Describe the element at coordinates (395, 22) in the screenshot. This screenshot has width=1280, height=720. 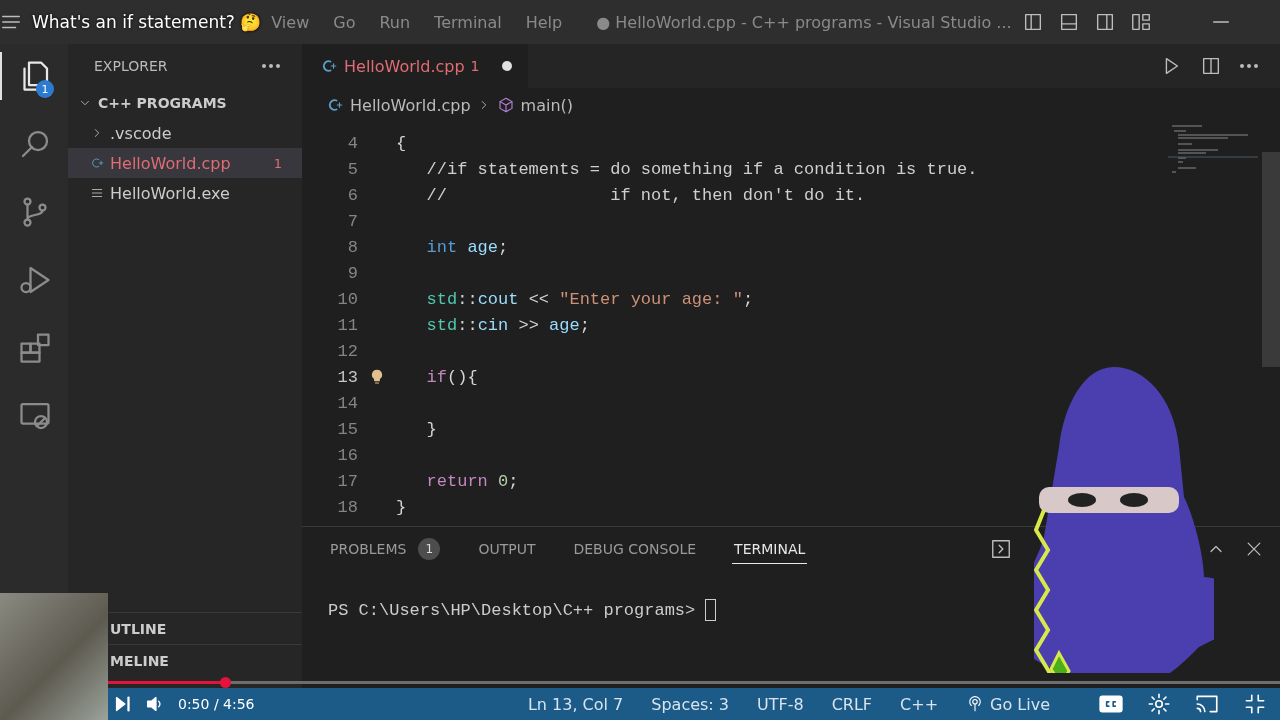
I see `menu-item: Run` at that location.